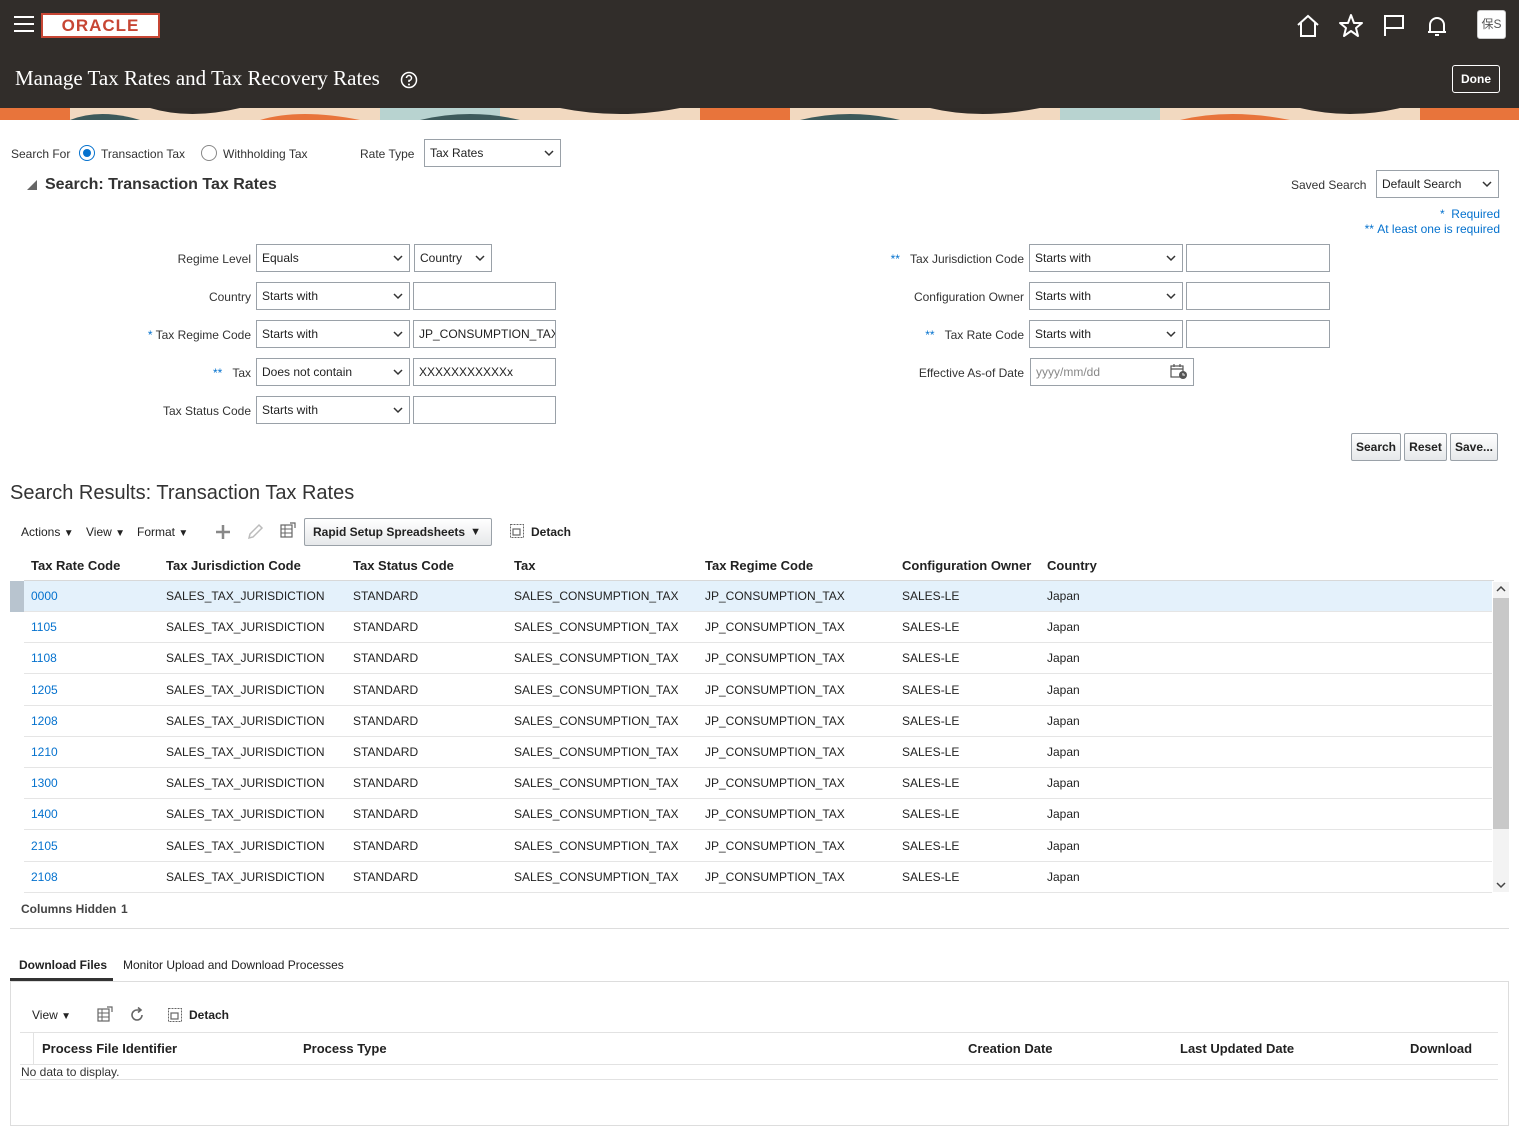  What do you see at coordinates (484, 296) in the screenshot?
I see `country-input` at bounding box center [484, 296].